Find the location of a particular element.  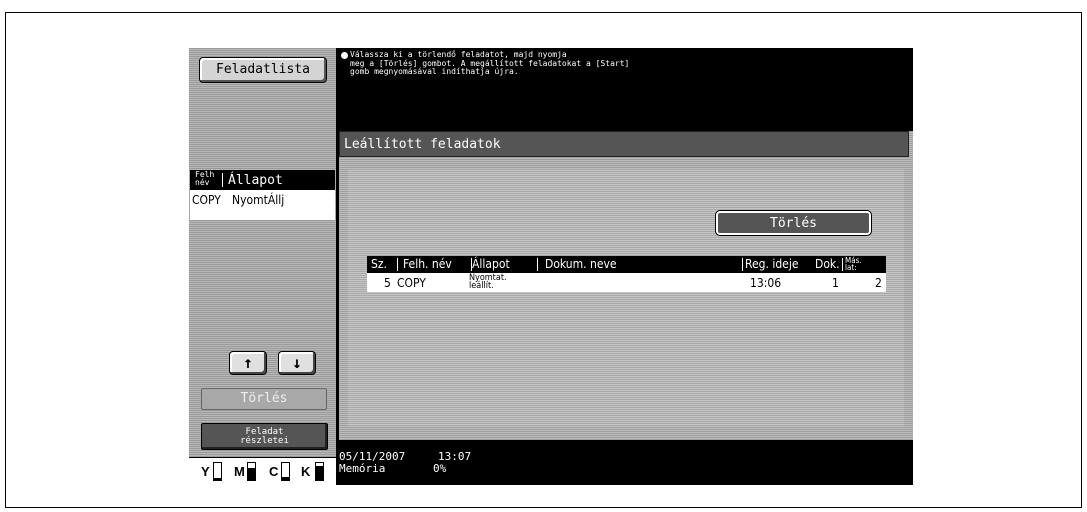

table-row: 5 COPY Nyomtat. leállít. 13:06 1 2 is located at coordinates (626, 282).